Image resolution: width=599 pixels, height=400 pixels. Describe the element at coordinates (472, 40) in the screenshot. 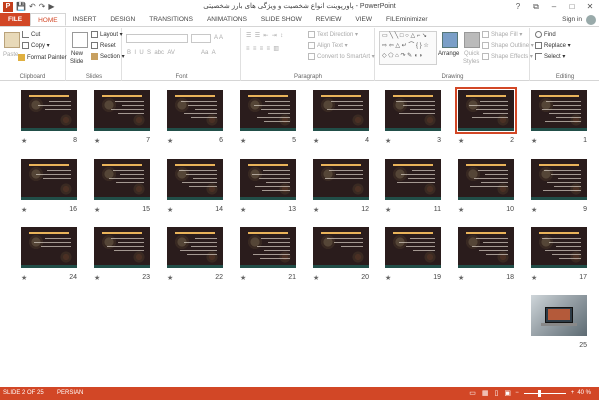

I see `quick-styles-icon` at that location.